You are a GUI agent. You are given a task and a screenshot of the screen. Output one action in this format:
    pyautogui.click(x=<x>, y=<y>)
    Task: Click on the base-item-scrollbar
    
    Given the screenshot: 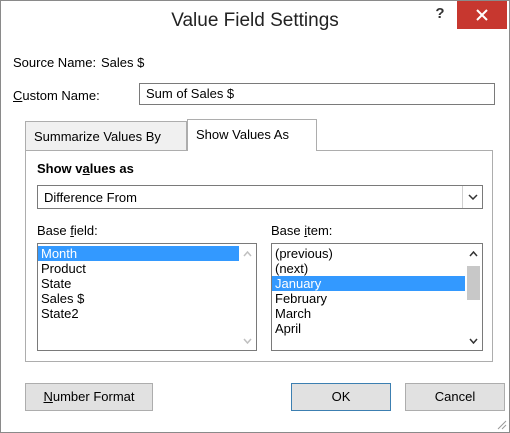 What is the action you would take?
    pyautogui.click(x=473, y=297)
    